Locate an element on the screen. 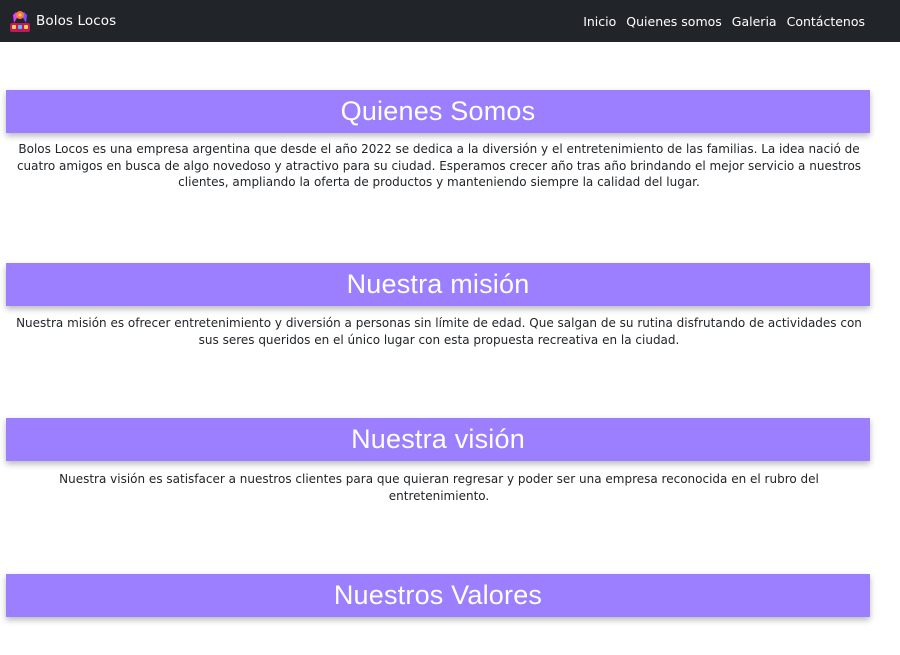 Image resolution: width=900 pixels, height=655 pixels. section-banner: Nuestra visión is located at coordinates (438, 439).